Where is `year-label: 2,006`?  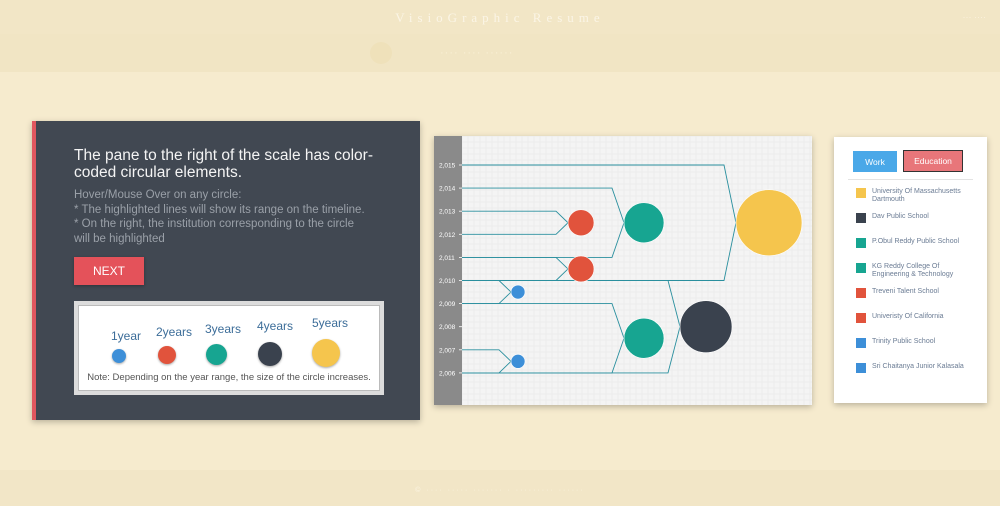
year-label: 2,006 is located at coordinates (447, 373).